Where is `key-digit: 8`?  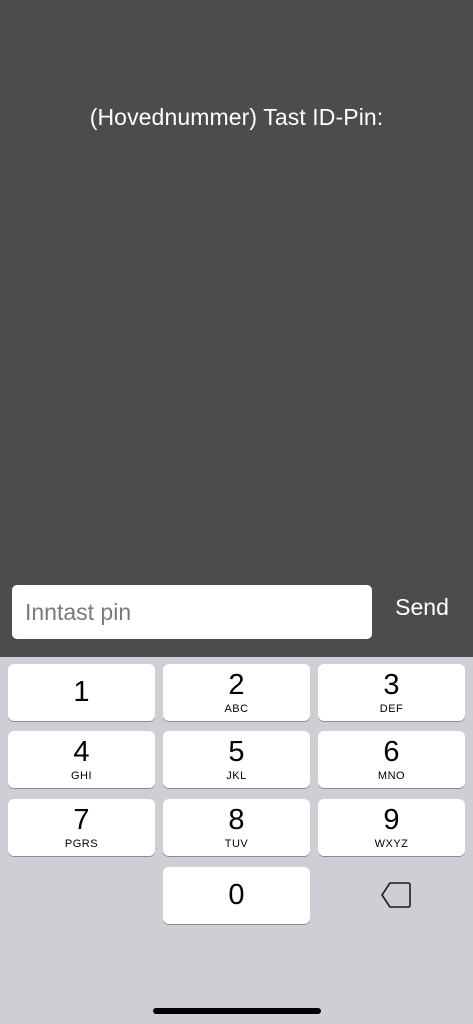 key-digit: 8 is located at coordinates (236, 820).